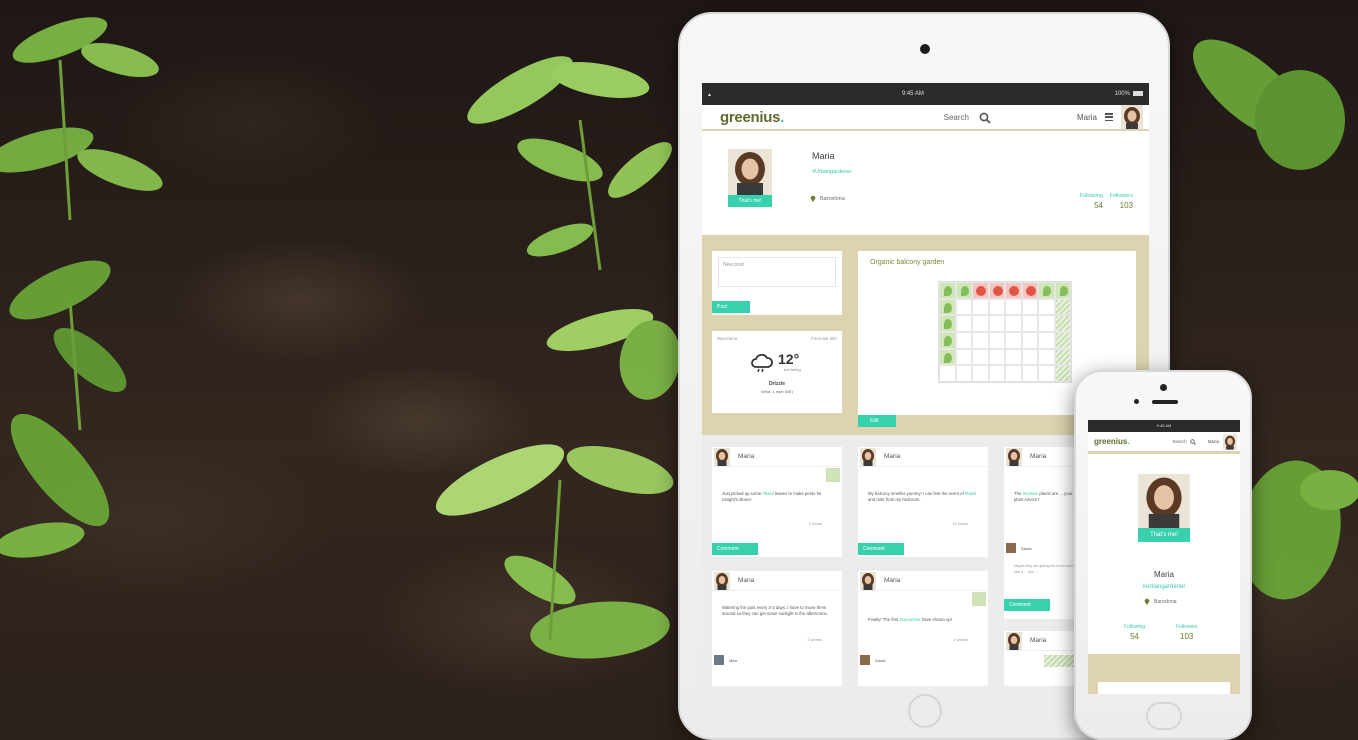 This screenshot has width=1358, height=740. Describe the element at coordinates (1031, 493) in the screenshot. I see `post-hashtag: #tomato` at that location.